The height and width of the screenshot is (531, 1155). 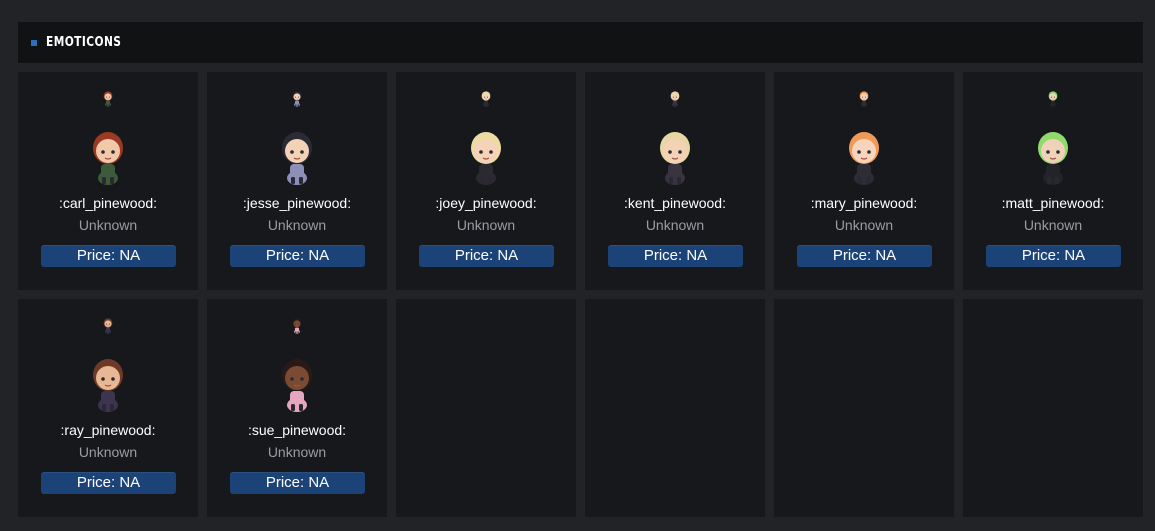 I want to click on emoticon-card: :matt_pinewood: Unknown Price: NA, so click(x=1053, y=181).